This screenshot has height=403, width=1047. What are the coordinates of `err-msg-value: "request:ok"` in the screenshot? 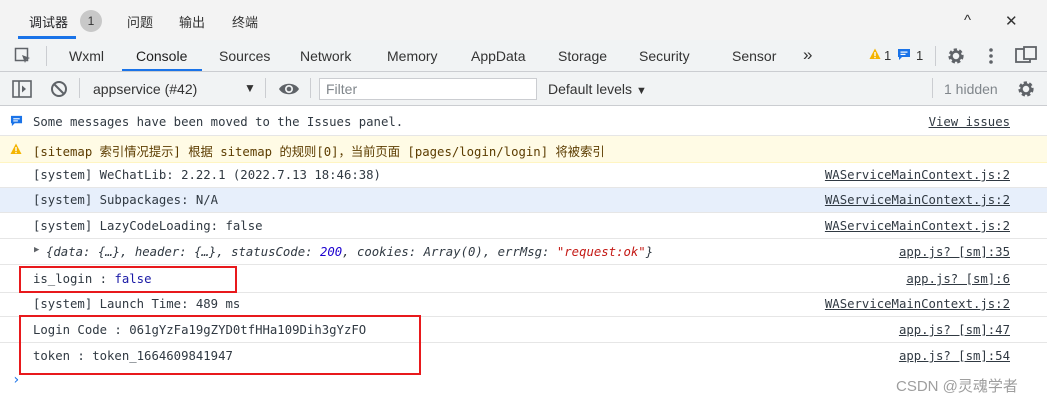 It's located at (601, 252).